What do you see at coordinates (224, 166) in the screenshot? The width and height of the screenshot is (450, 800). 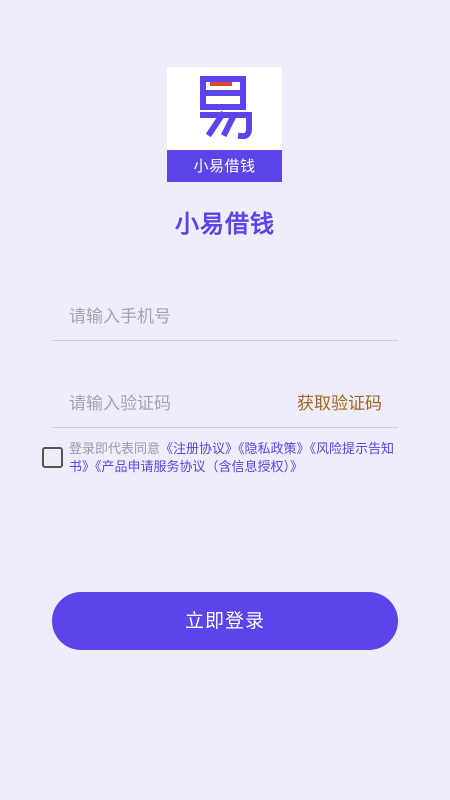 I see `logo-label: 小易借钱` at bounding box center [224, 166].